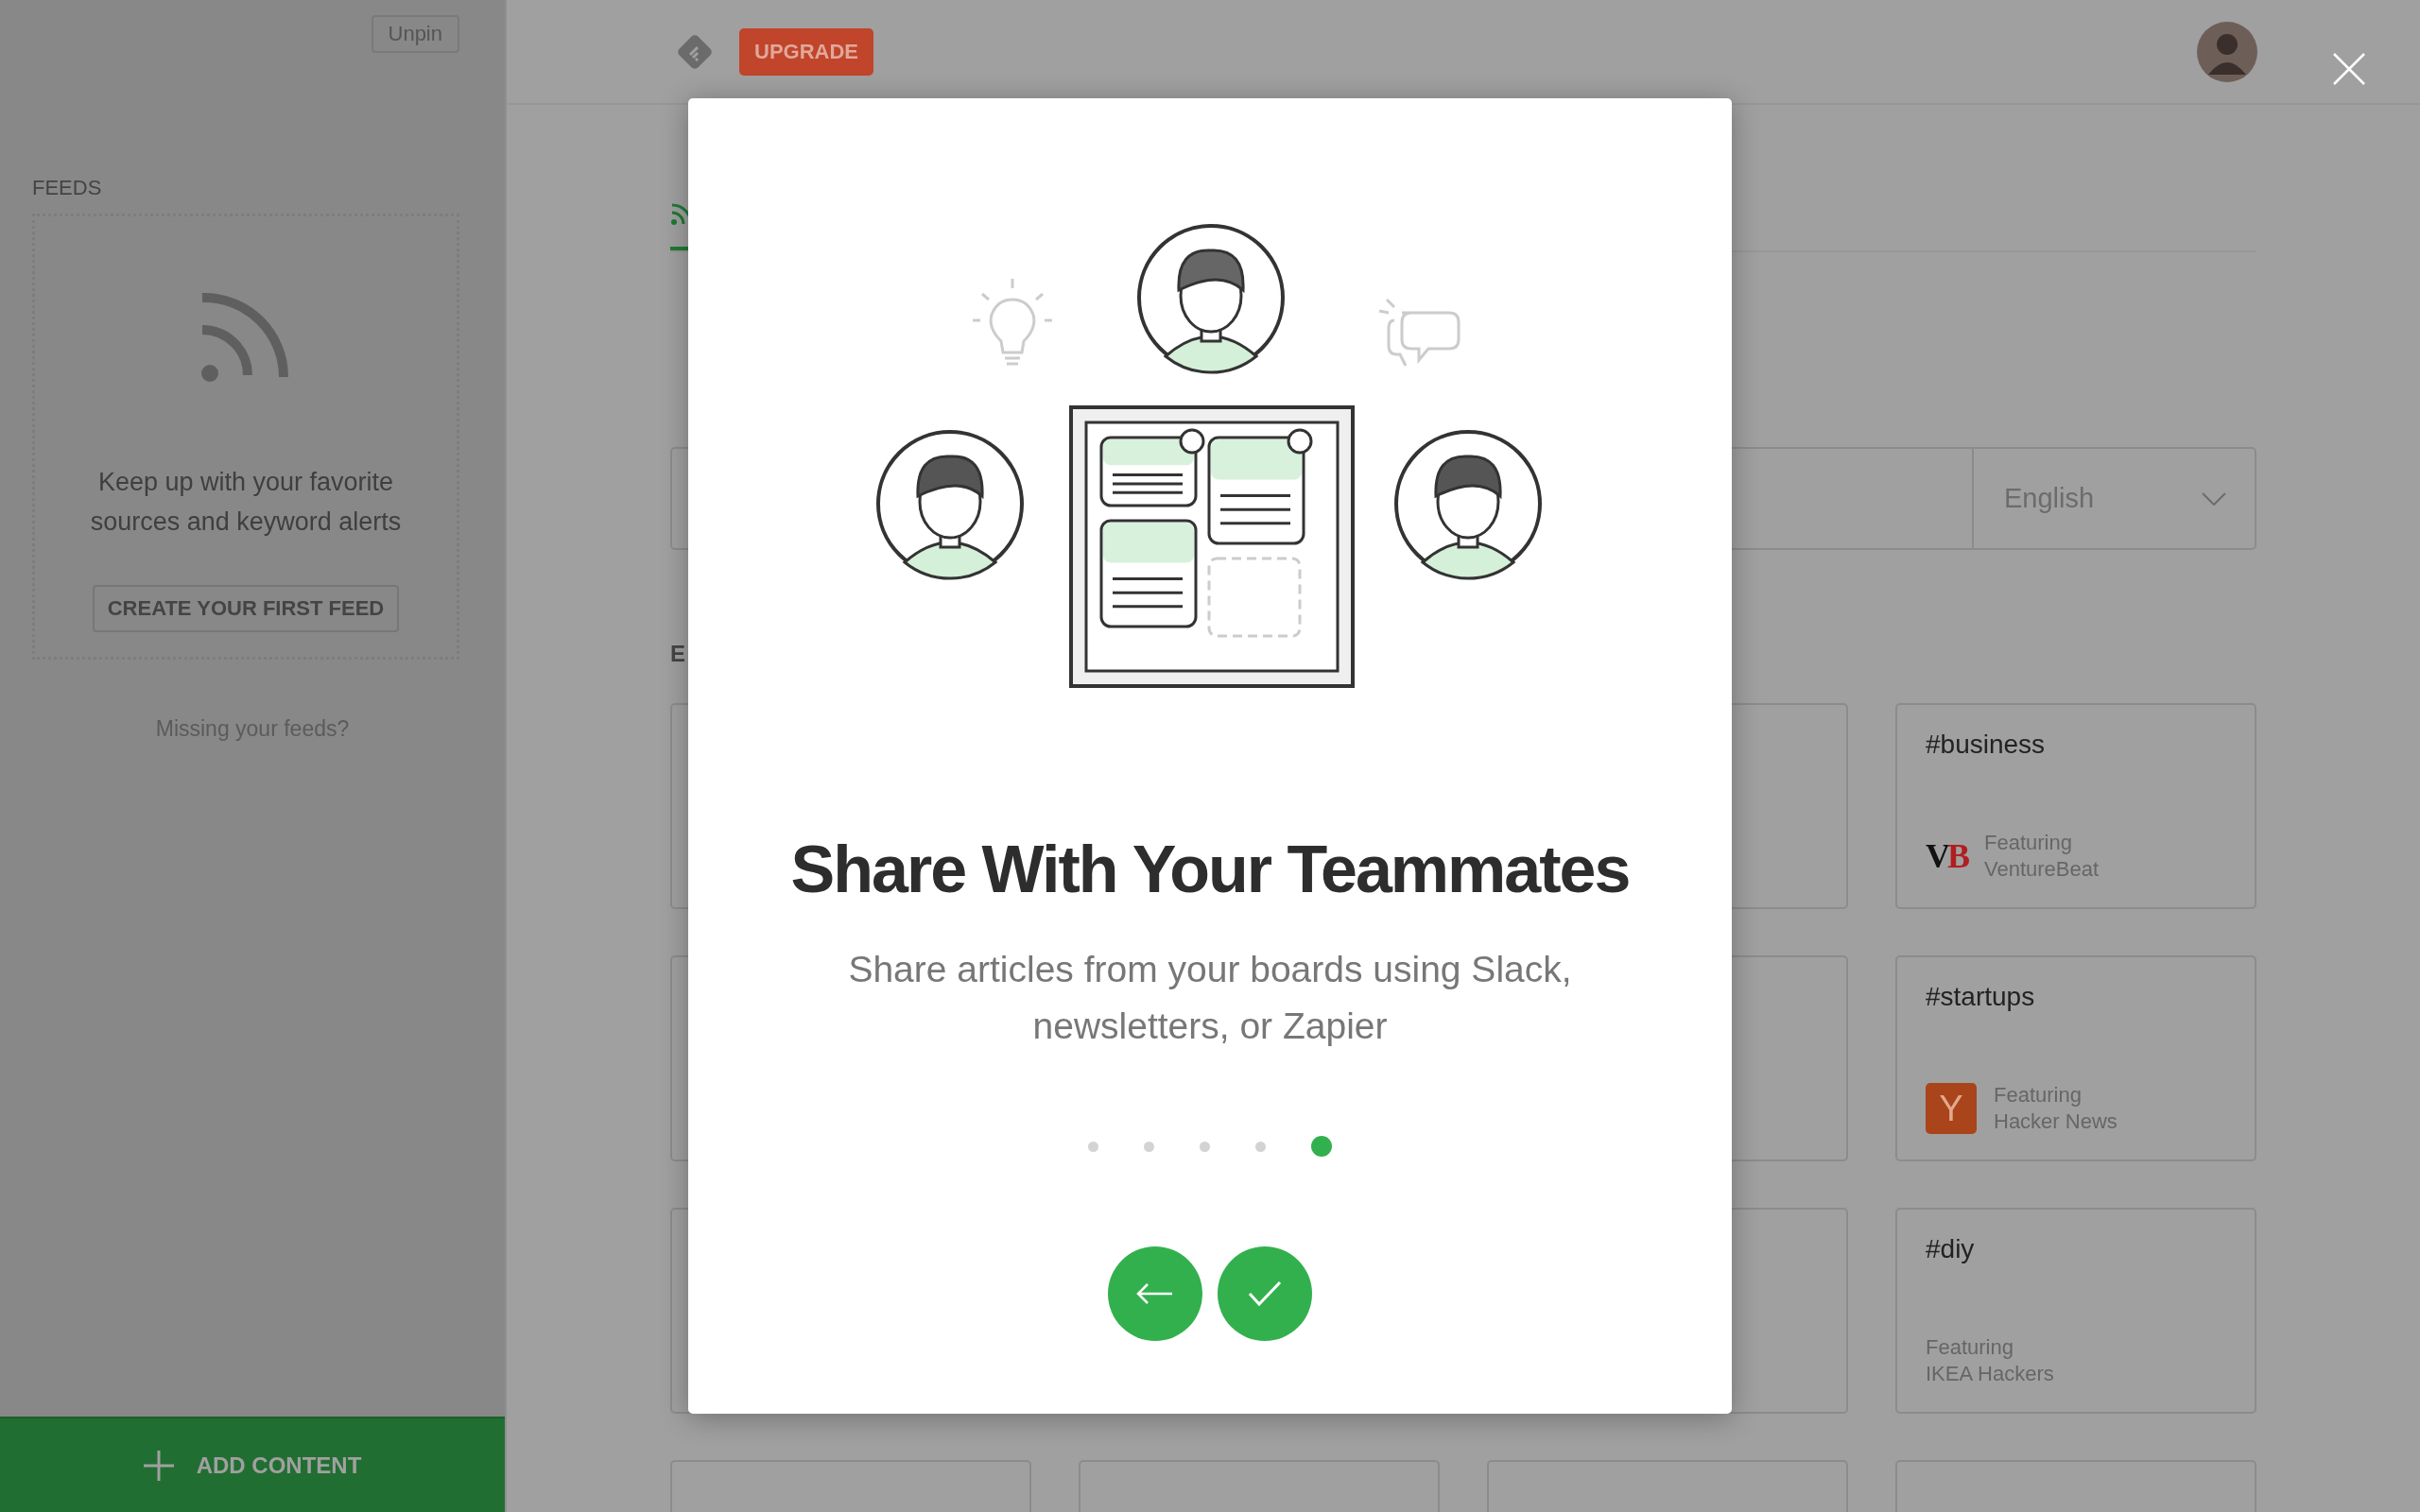 This screenshot has width=2420, height=1512. Describe the element at coordinates (1210, 869) in the screenshot. I see `dialog-title: Share With Your Teammates` at that location.